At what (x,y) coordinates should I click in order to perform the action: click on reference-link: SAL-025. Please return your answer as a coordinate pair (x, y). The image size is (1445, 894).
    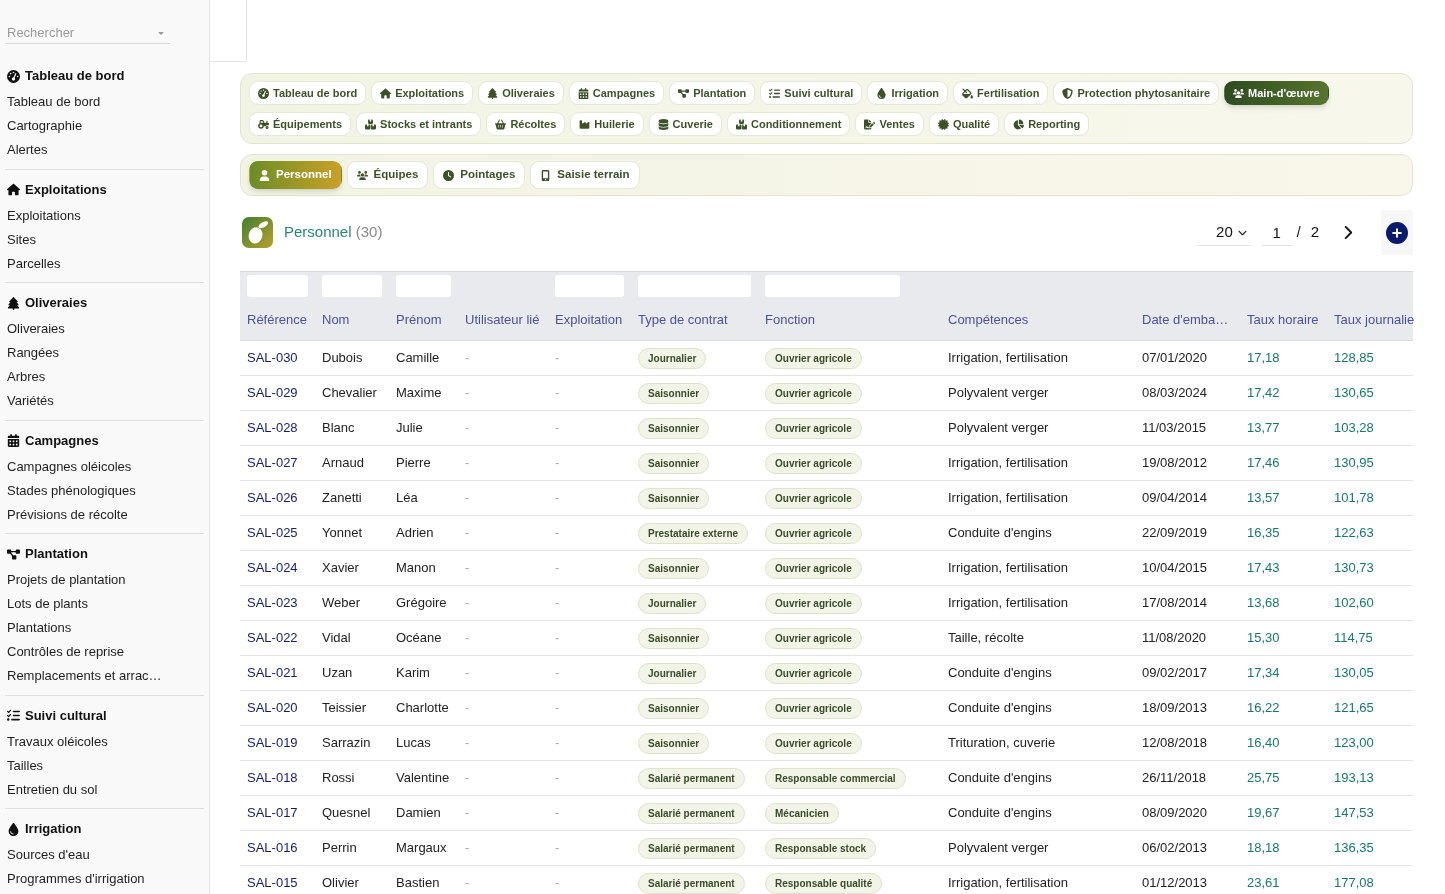
    Looking at the image, I should click on (272, 533).